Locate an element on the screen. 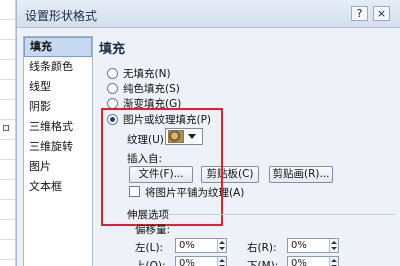 This screenshot has height=266, width=400. spreadsheet-background is located at coordinates (8, 133).